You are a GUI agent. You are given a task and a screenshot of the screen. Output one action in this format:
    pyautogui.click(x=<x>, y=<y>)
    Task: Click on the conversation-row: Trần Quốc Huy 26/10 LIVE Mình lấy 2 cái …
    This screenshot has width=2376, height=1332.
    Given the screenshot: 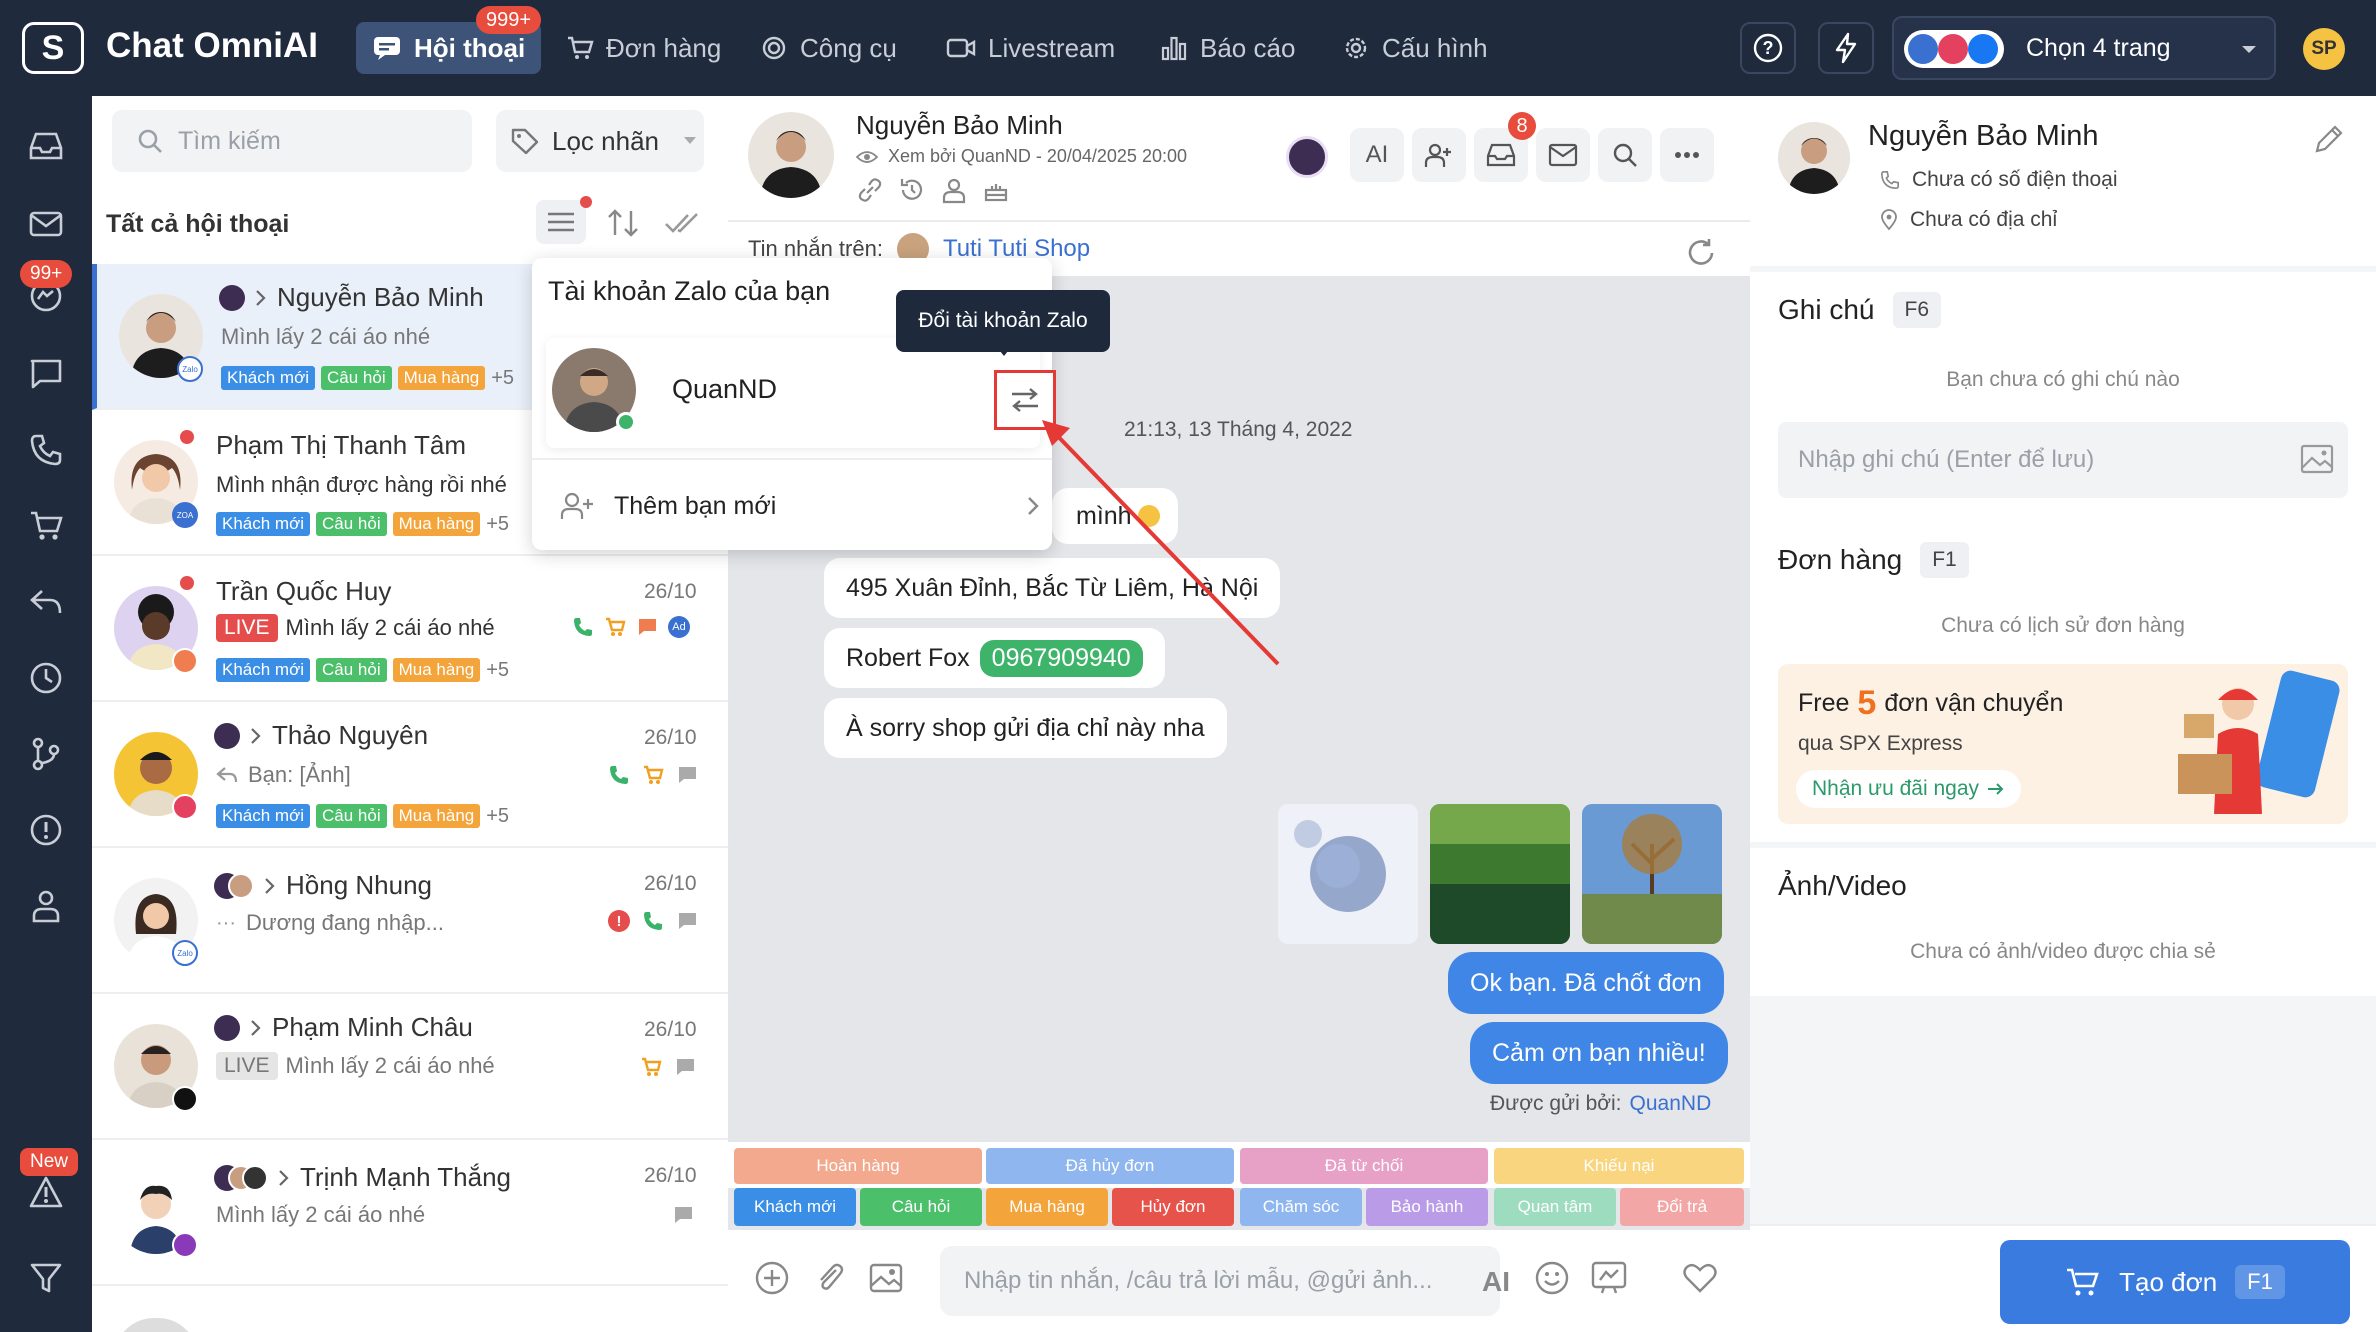 What is the action you would take?
    pyautogui.click(x=410, y=629)
    